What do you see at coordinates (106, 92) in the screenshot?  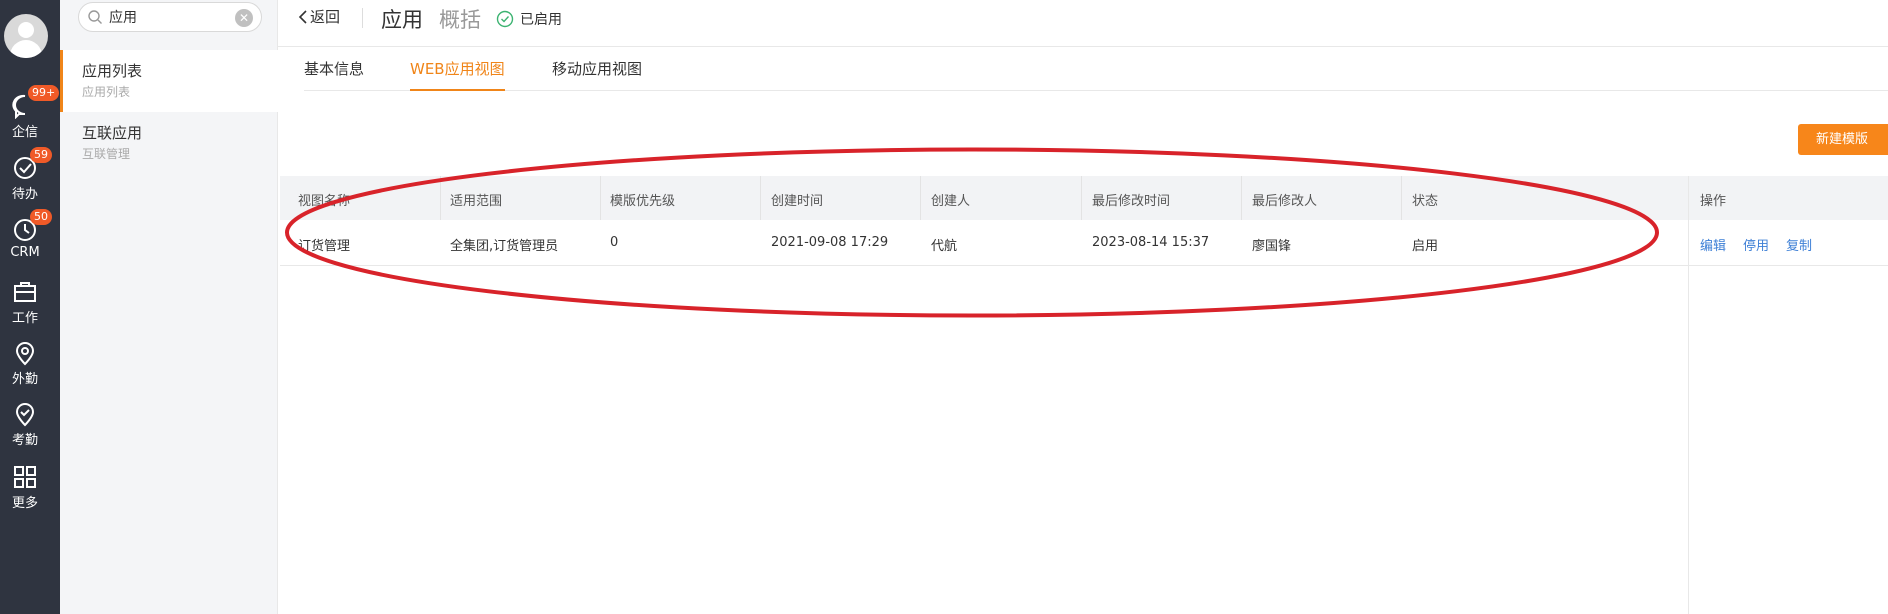 I see `sidebar-item-subtitle: 应用列表` at bounding box center [106, 92].